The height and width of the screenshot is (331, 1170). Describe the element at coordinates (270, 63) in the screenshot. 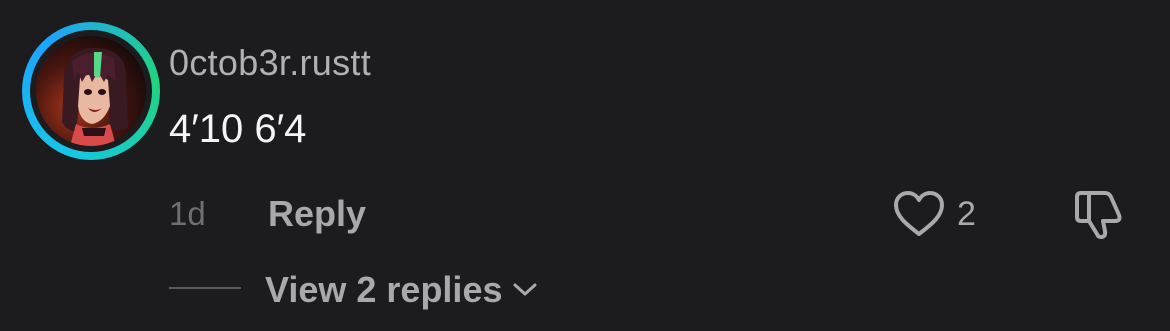

I see `username: 0ctob3r.rustt` at that location.